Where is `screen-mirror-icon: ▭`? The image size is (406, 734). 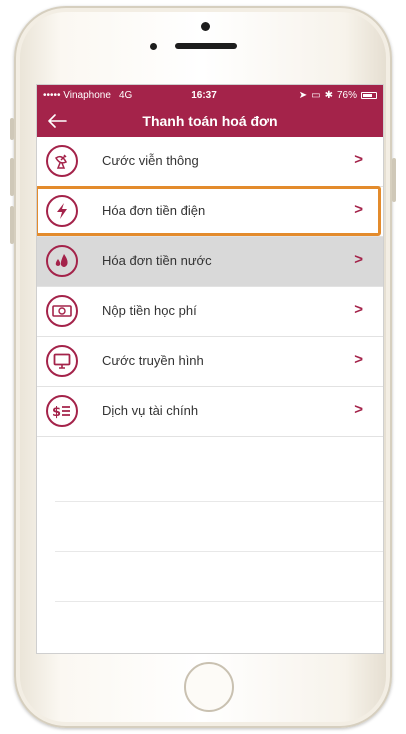 screen-mirror-icon: ▭ is located at coordinates (316, 95).